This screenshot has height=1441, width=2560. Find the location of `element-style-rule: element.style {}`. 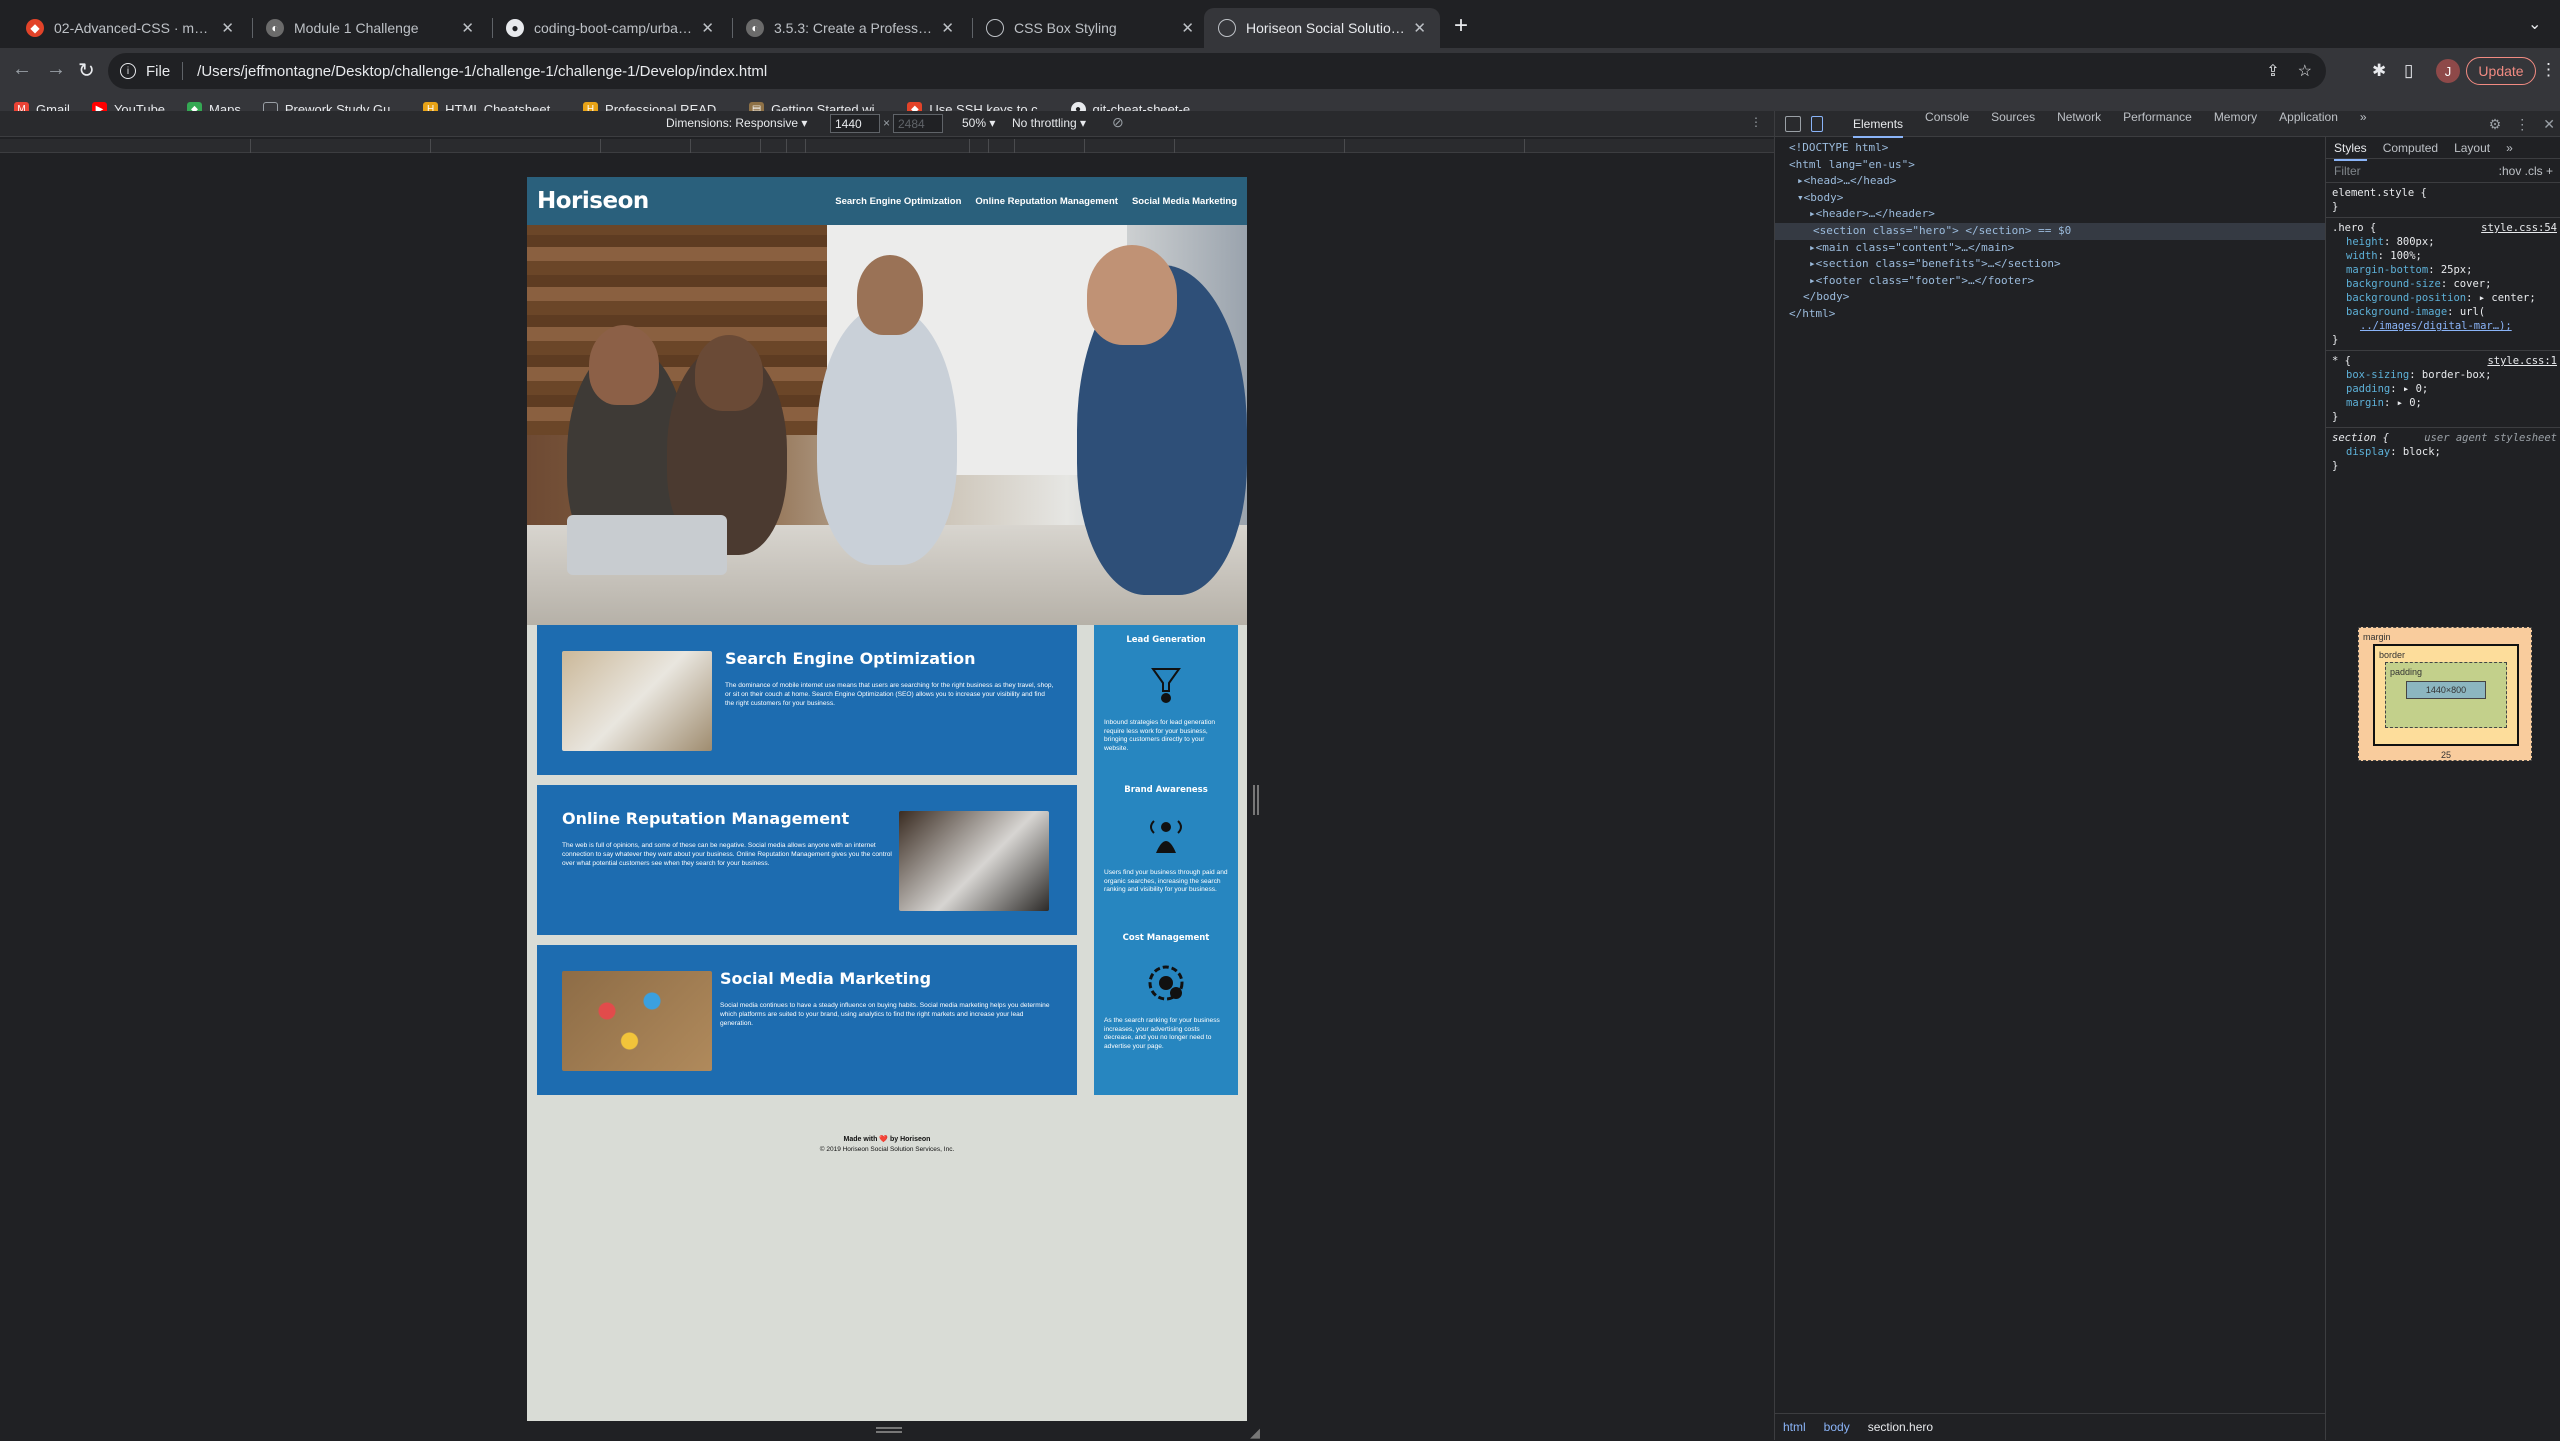

element-style-rule: element.style {} is located at coordinates (2443, 200).